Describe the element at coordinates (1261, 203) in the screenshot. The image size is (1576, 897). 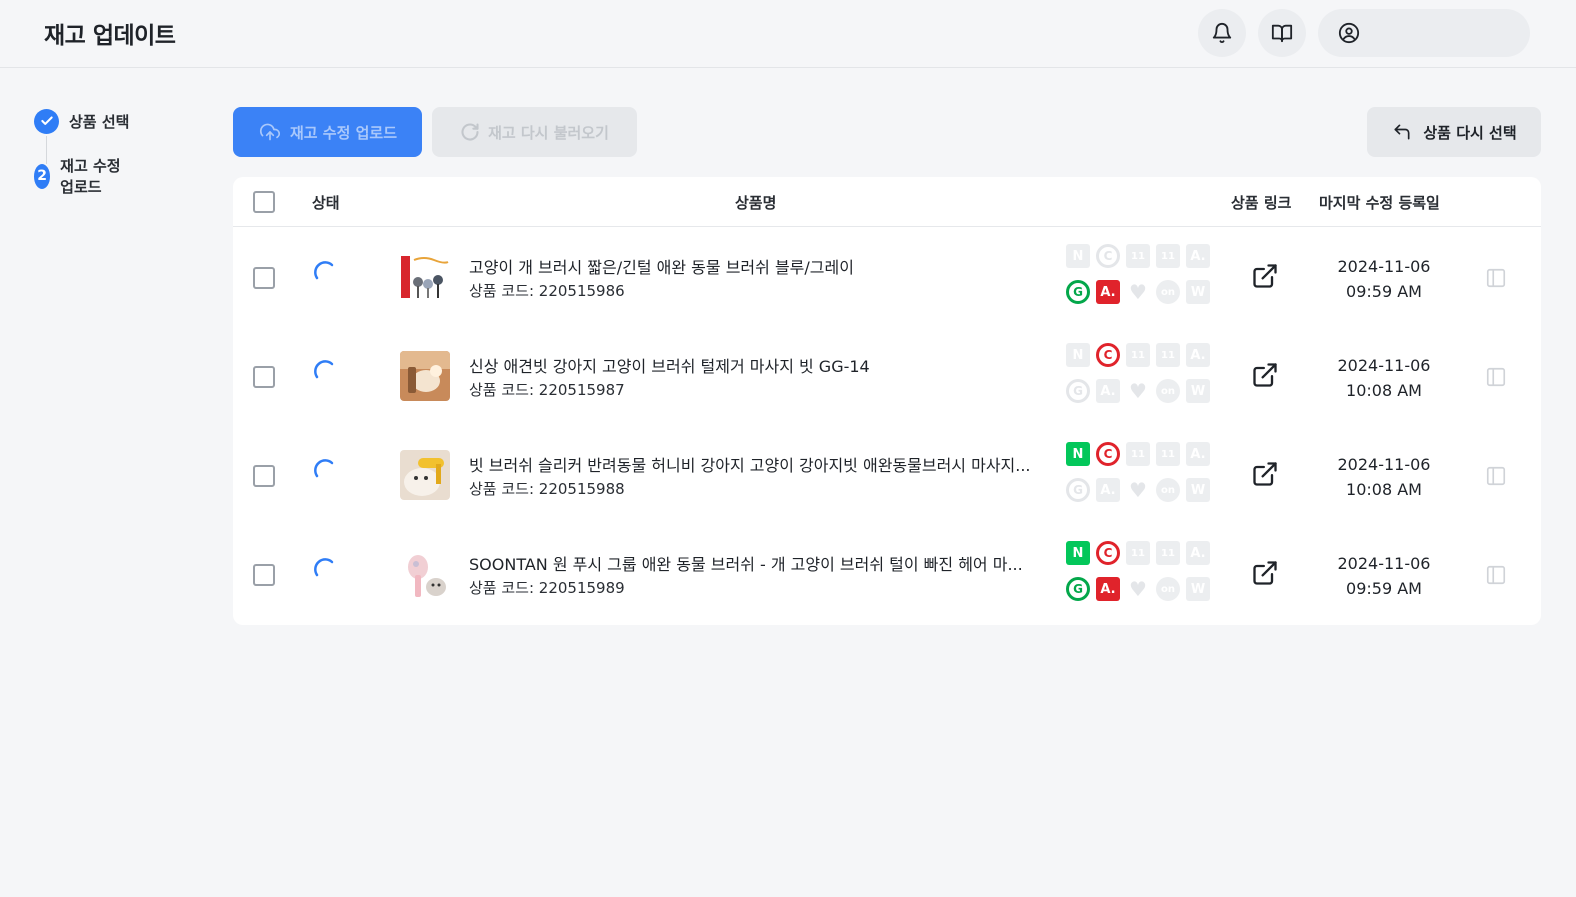
I see `header-product-link: 상품 링크` at that location.